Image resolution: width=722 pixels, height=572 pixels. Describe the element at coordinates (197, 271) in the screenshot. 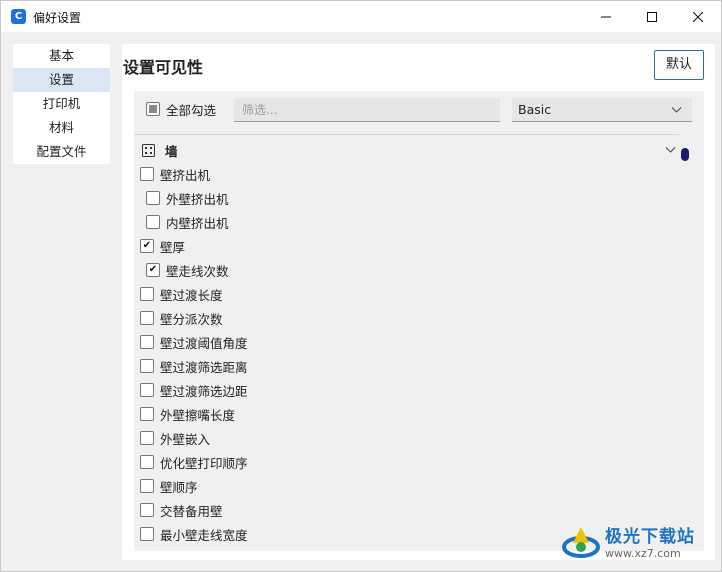

I see `setting-label: 壁走线次数` at that location.